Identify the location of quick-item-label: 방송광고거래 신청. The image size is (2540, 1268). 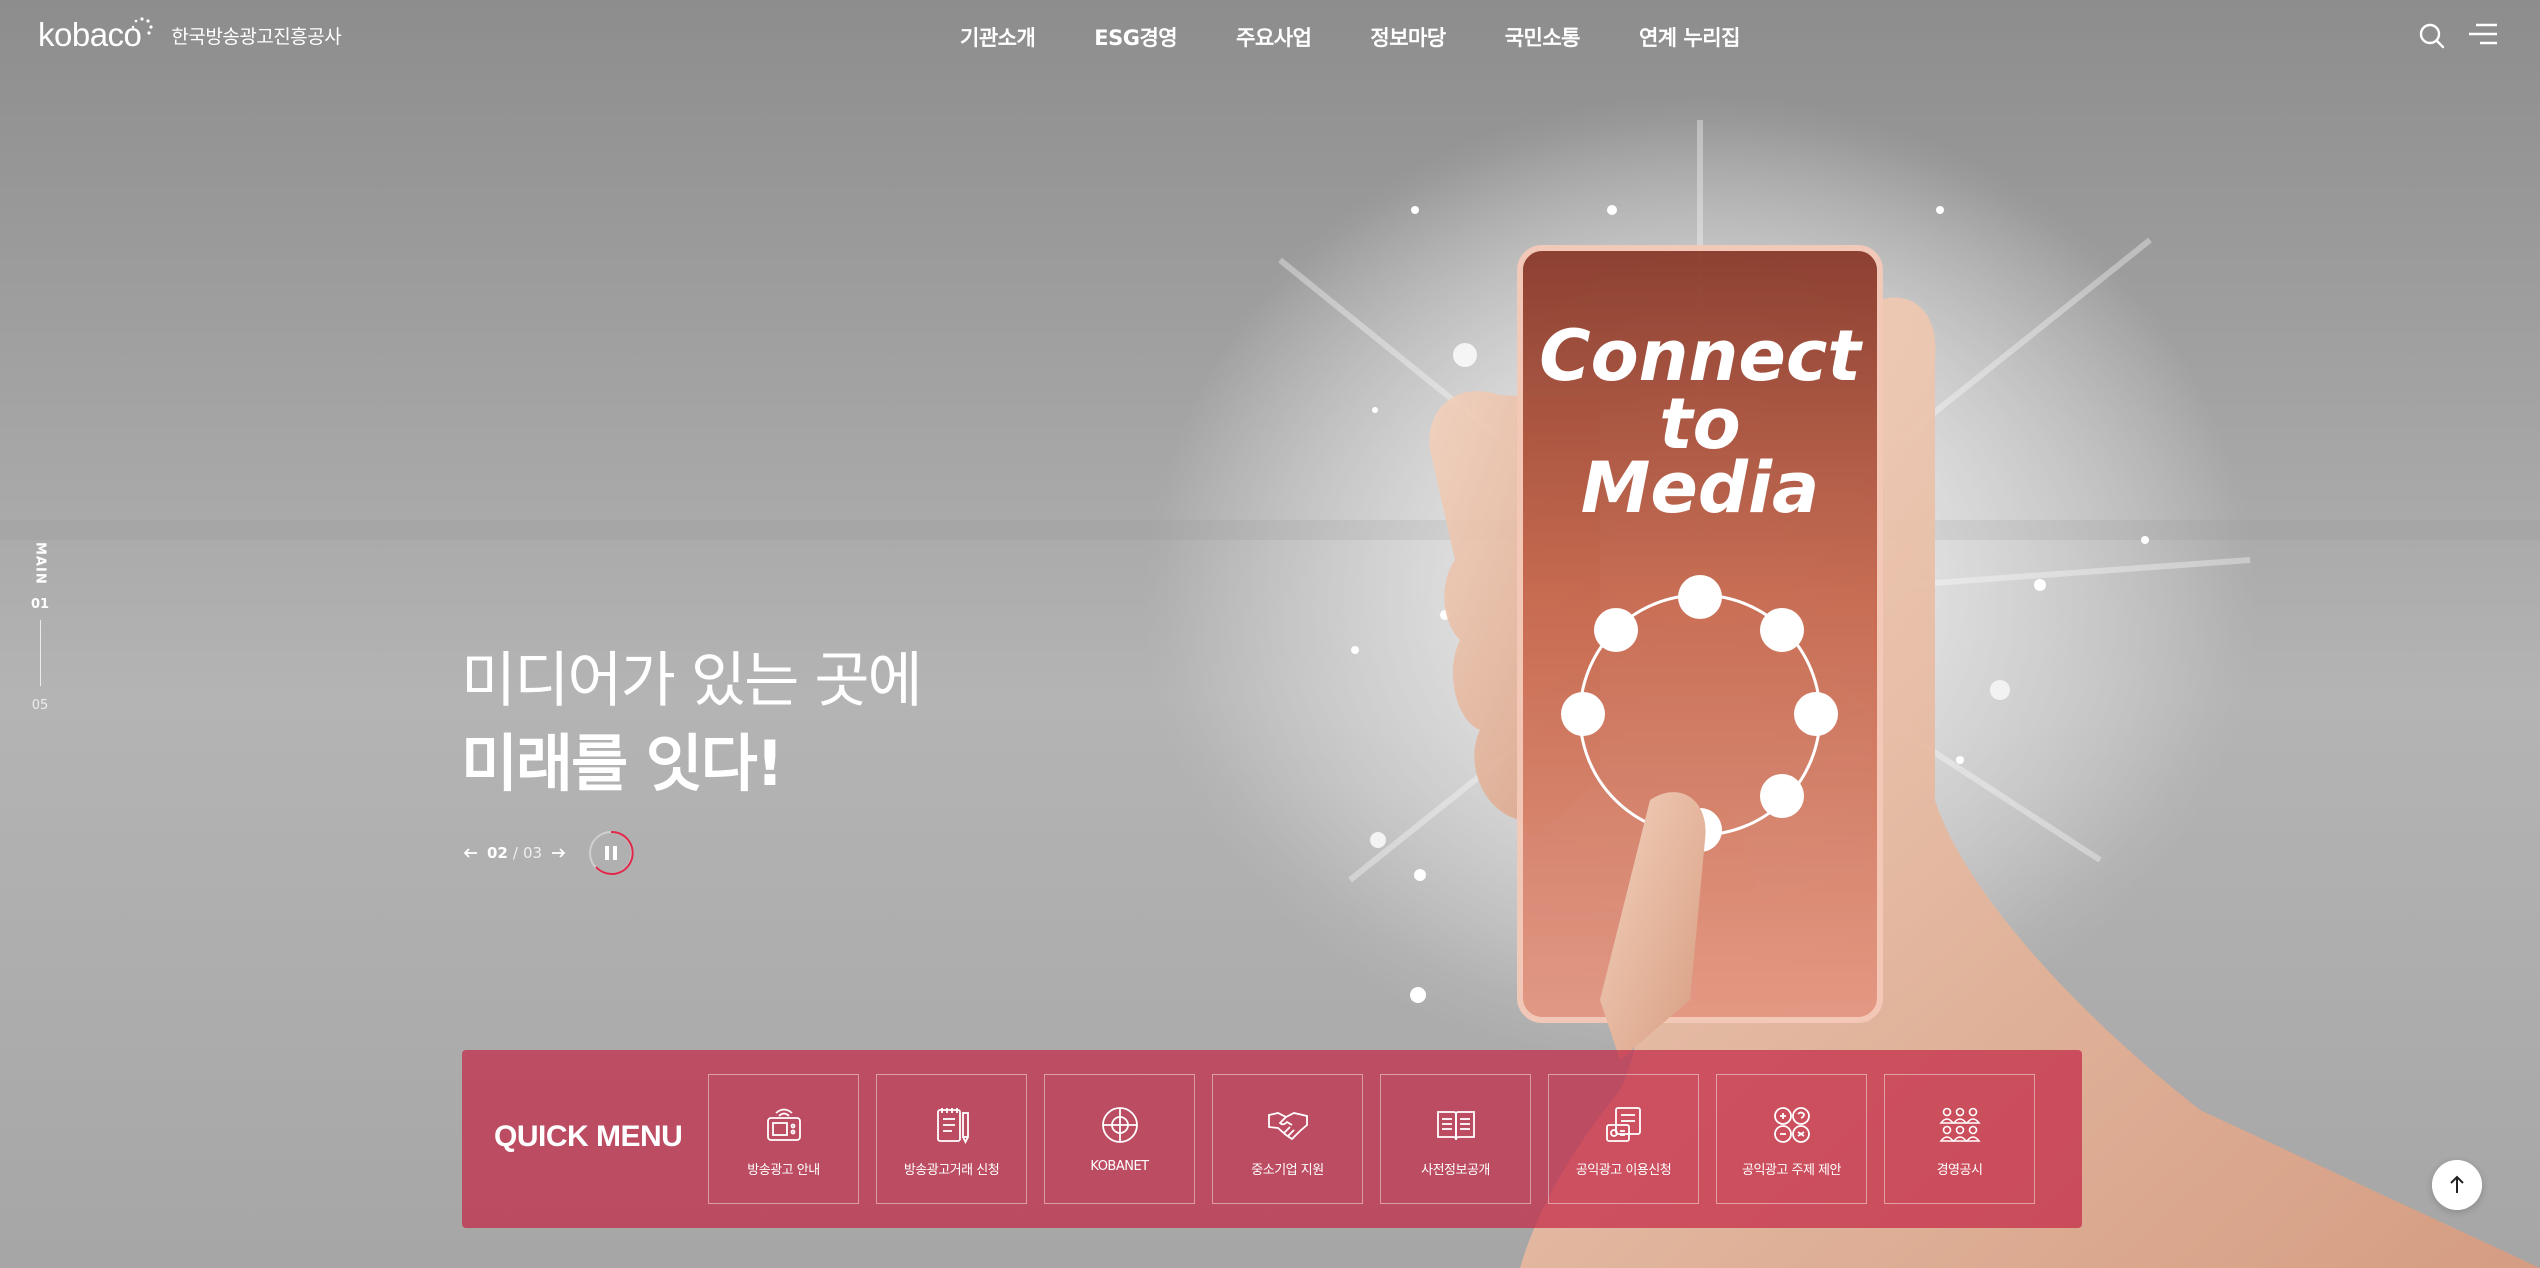
(951, 1170).